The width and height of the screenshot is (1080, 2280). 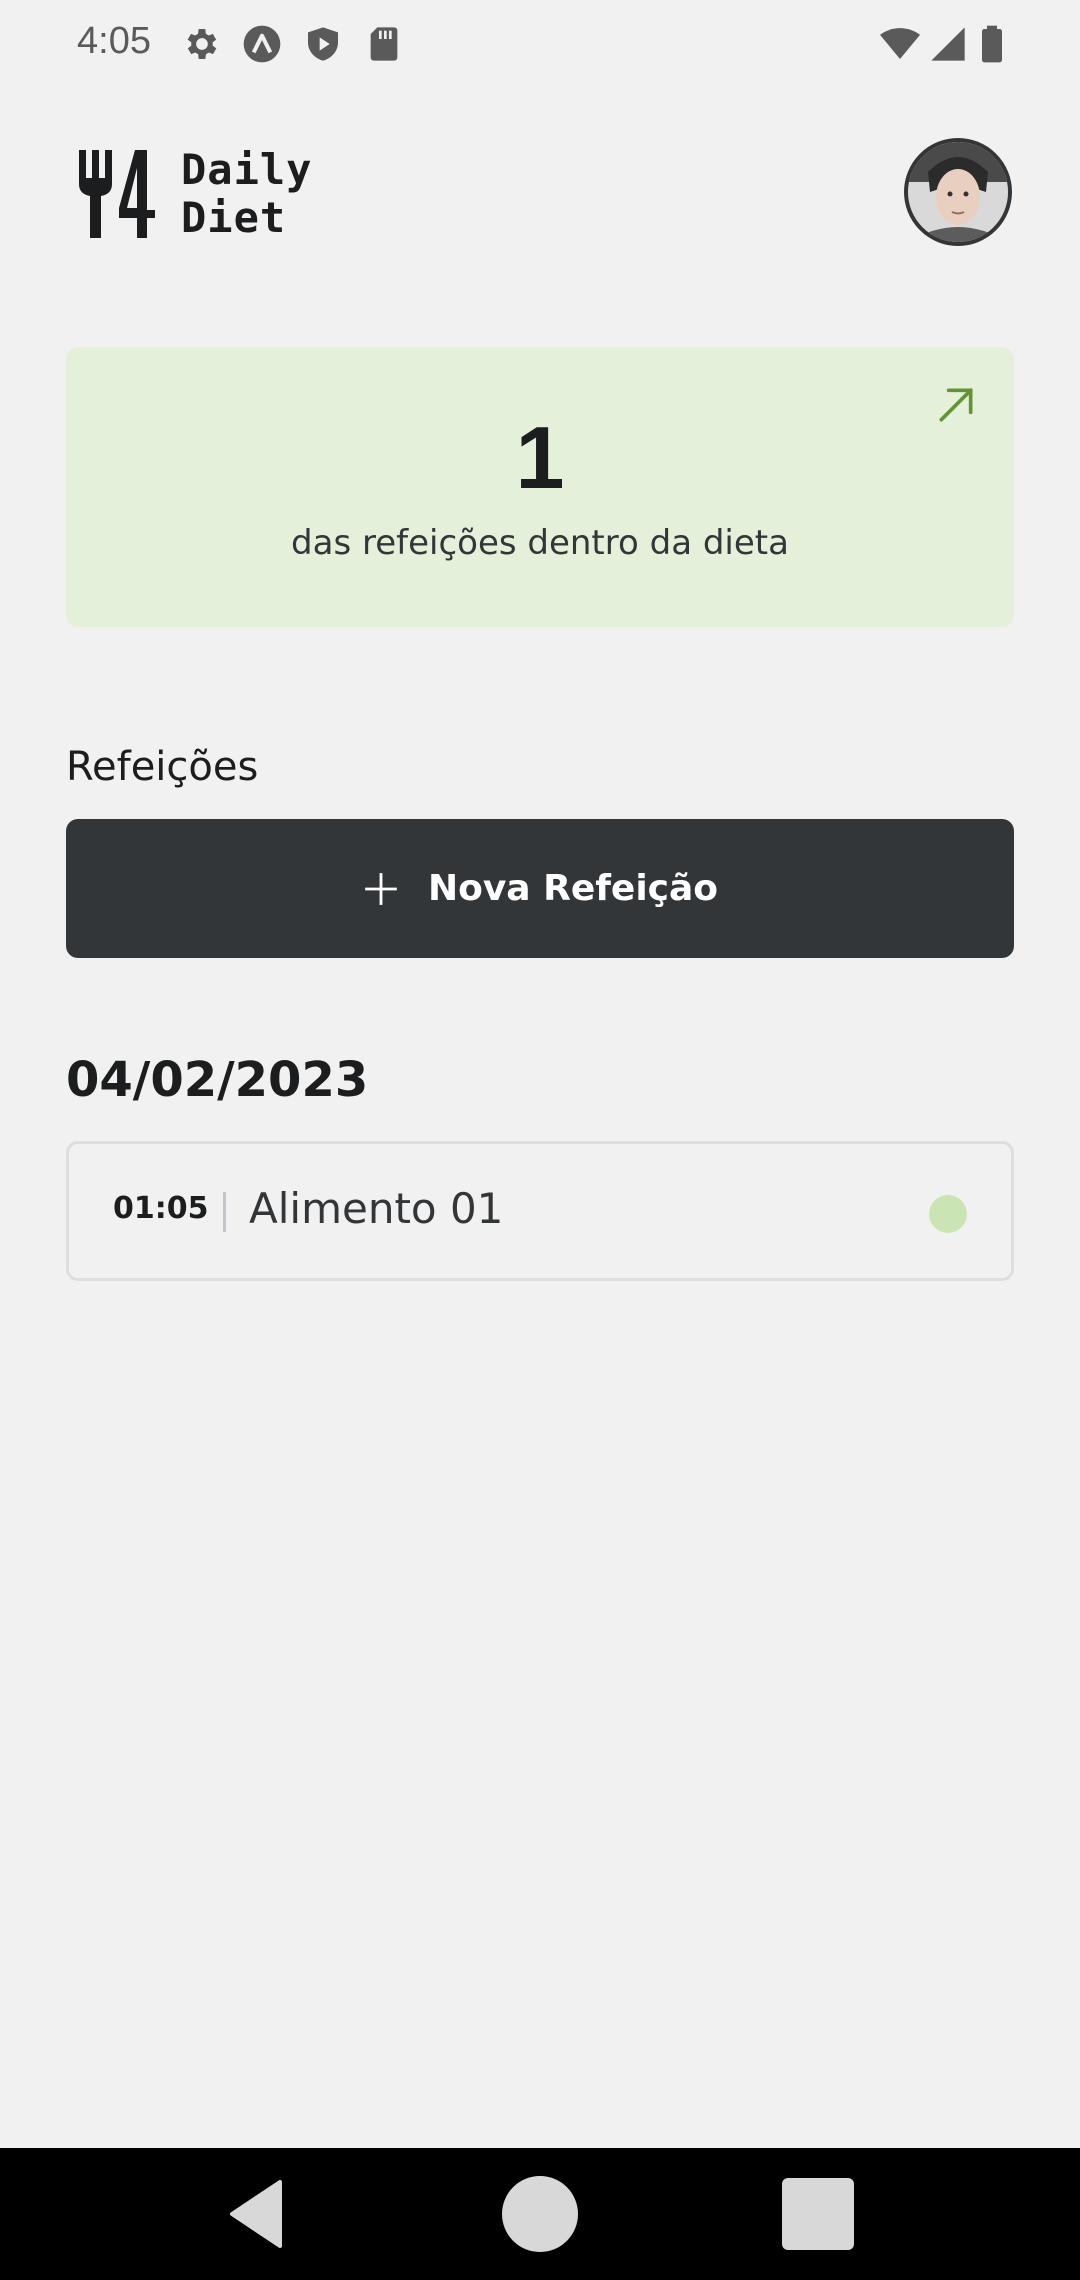 What do you see at coordinates (260, 2214) in the screenshot?
I see `back-icon` at bounding box center [260, 2214].